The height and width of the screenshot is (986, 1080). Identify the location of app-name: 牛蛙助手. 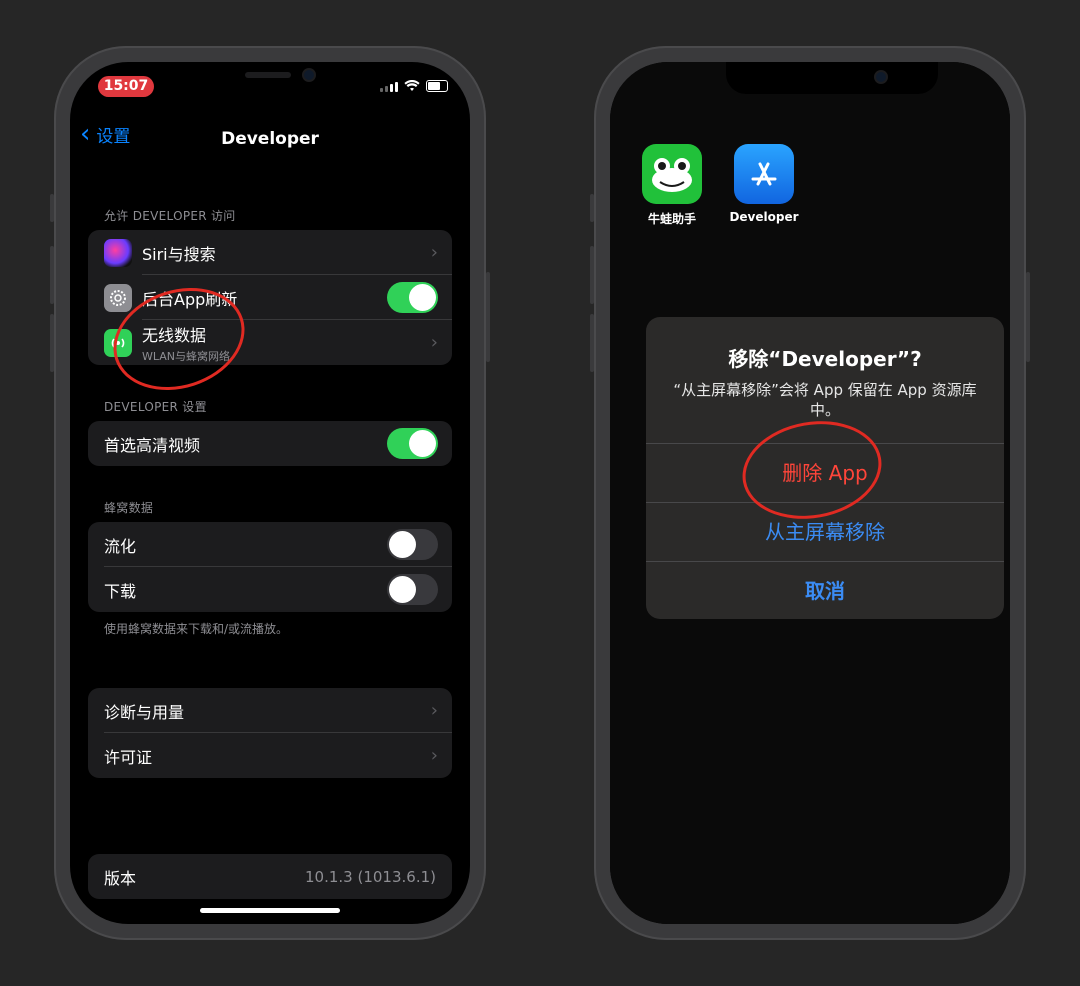
(671, 219).